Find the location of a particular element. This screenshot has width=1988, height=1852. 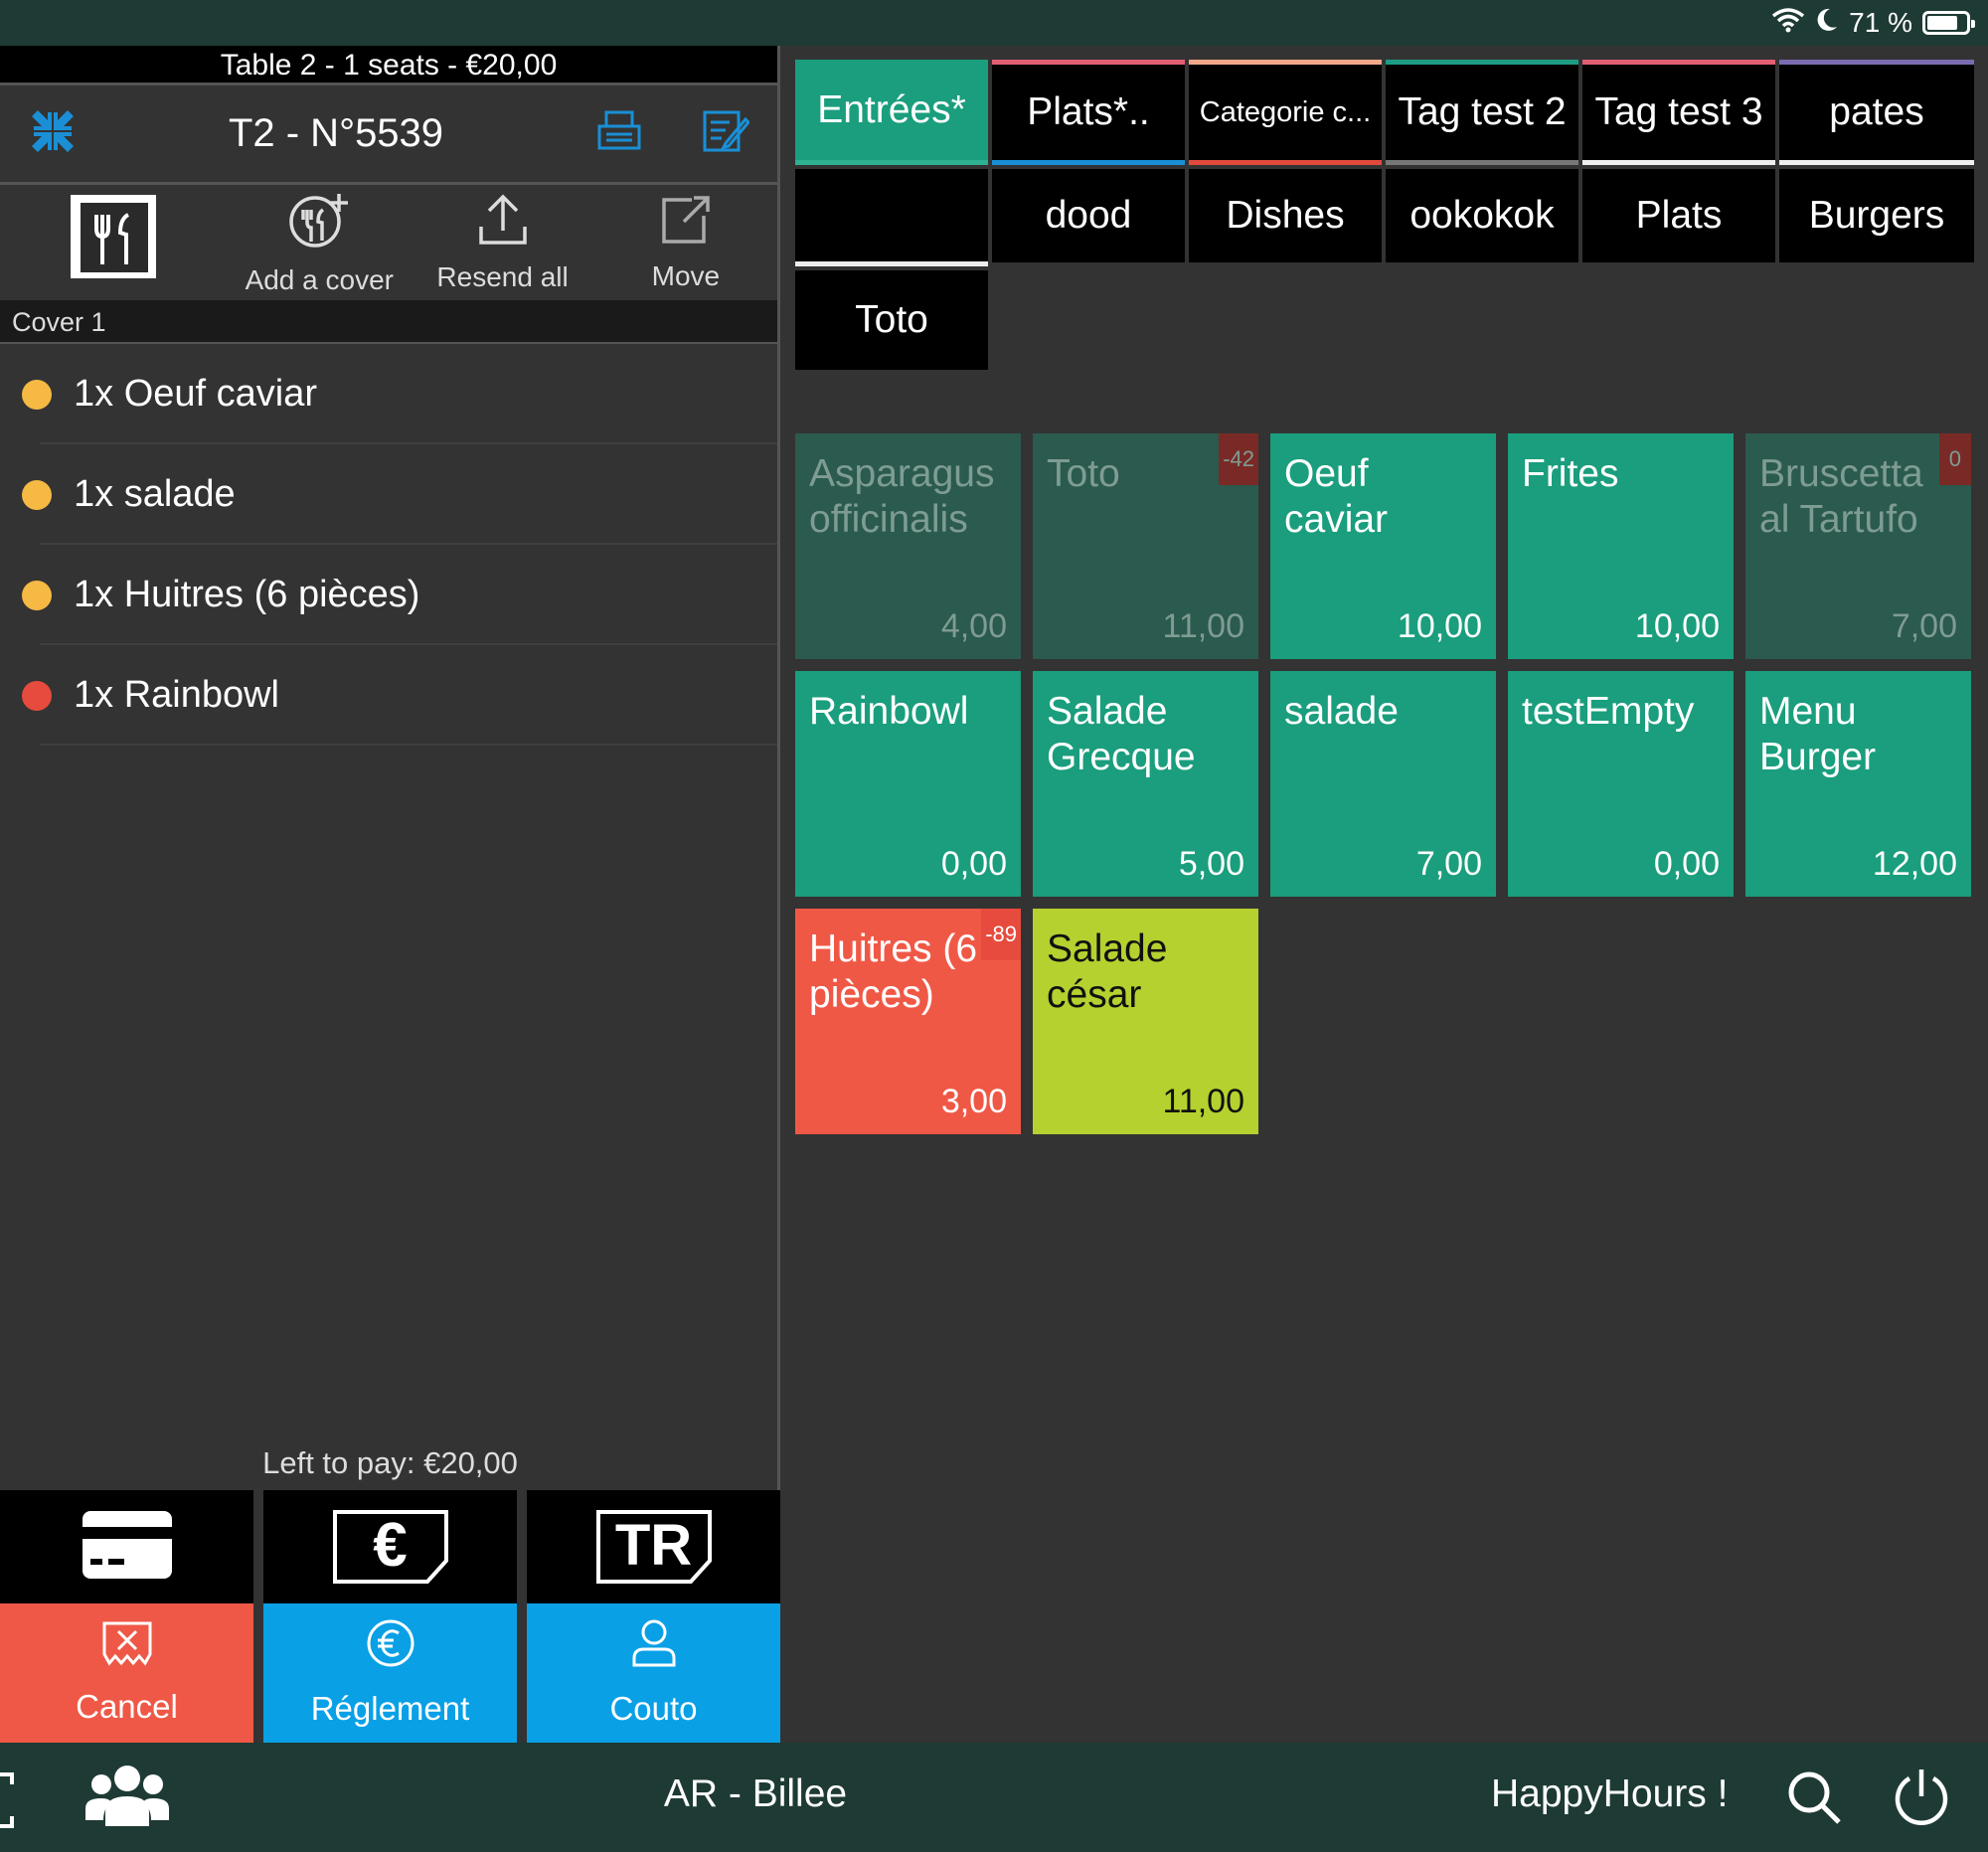

category-label: Entrées* is located at coordinates (891, 109).